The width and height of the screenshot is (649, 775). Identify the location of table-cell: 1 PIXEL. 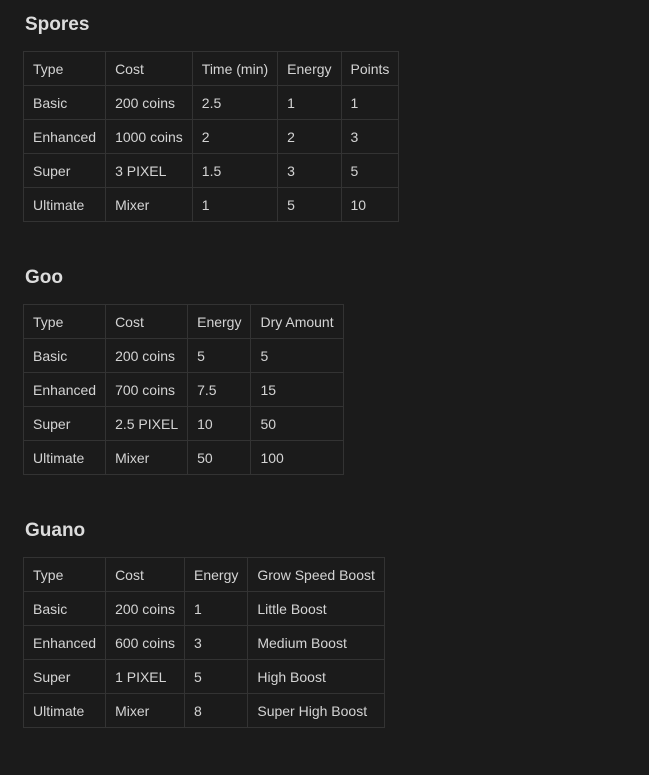
(145, 676).